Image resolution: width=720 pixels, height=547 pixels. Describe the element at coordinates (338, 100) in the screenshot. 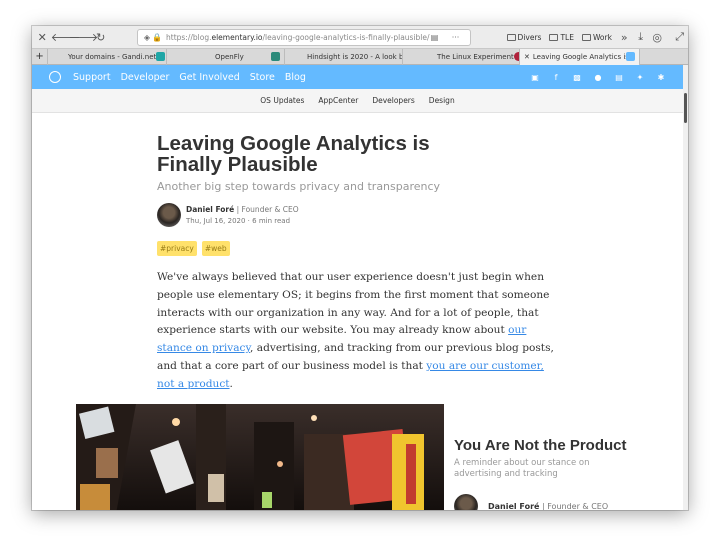

I see `subnav-appcenter: AppCenter` at that location.